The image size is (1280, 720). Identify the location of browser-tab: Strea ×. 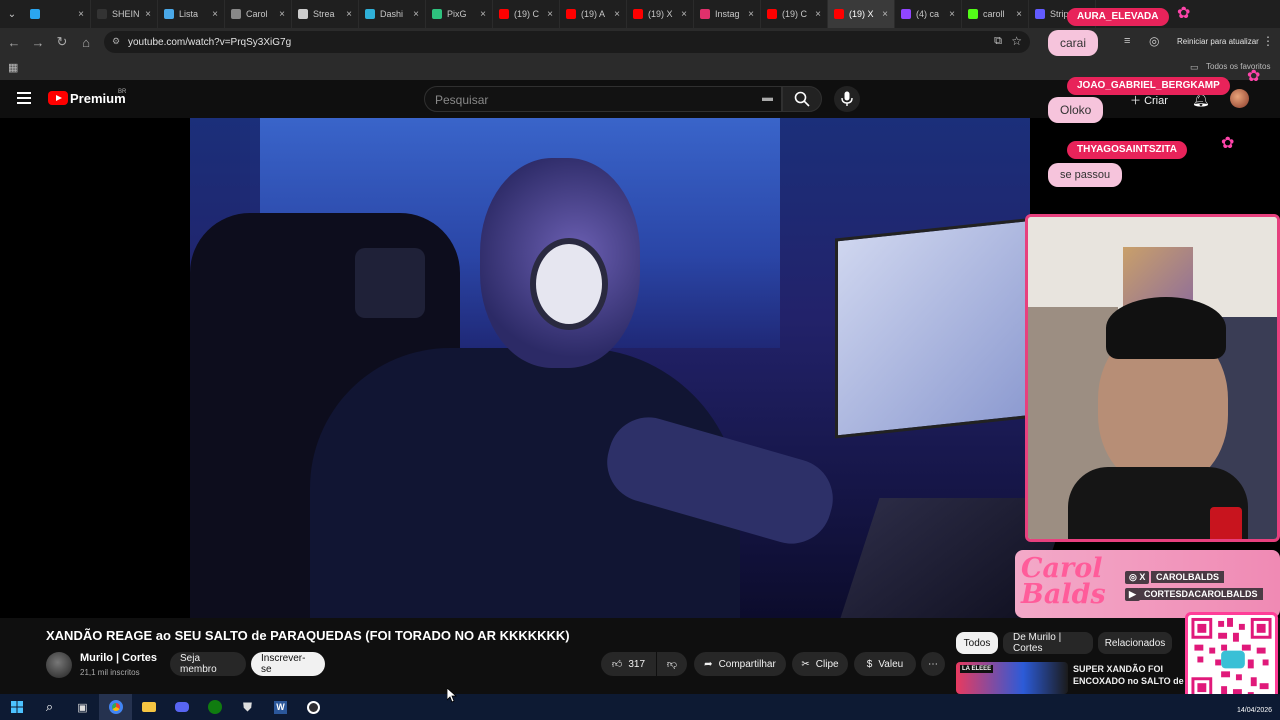
(325, 14).